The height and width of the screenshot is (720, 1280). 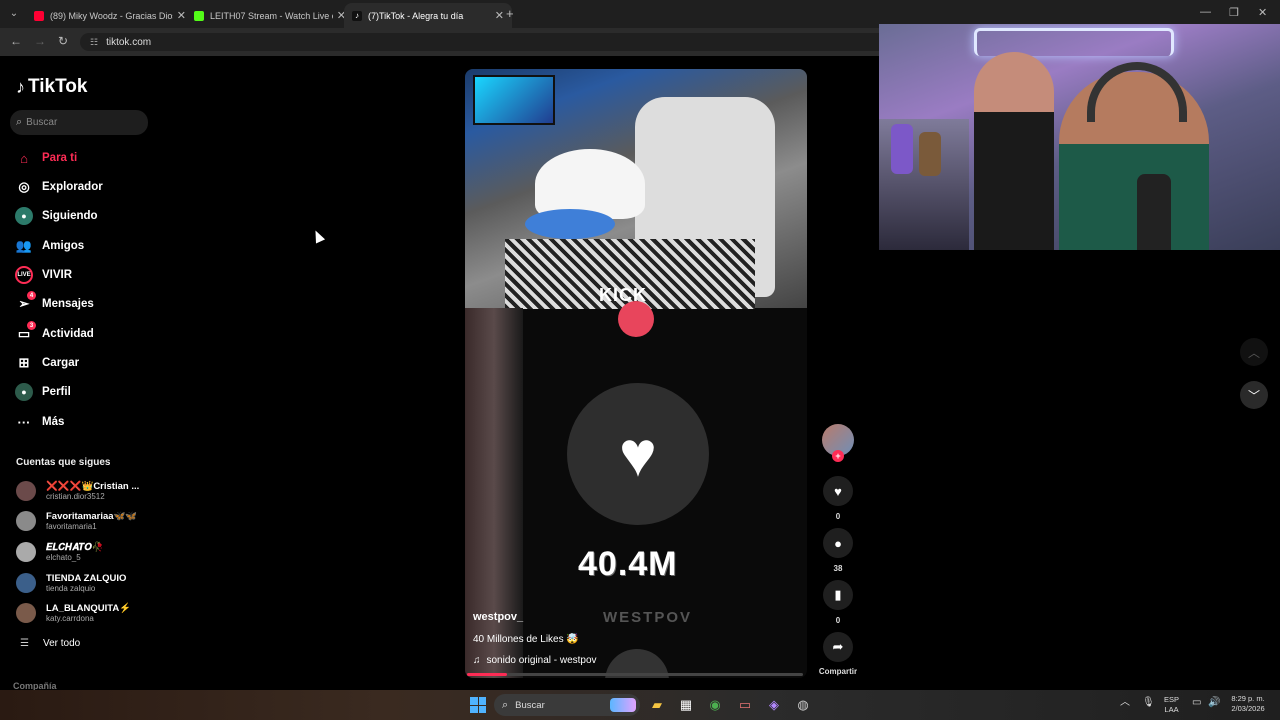 What do you see at coordinates (24, 158) in the screenshot?
I see `home-icon: ⌂` at bounding box center [24, 158].